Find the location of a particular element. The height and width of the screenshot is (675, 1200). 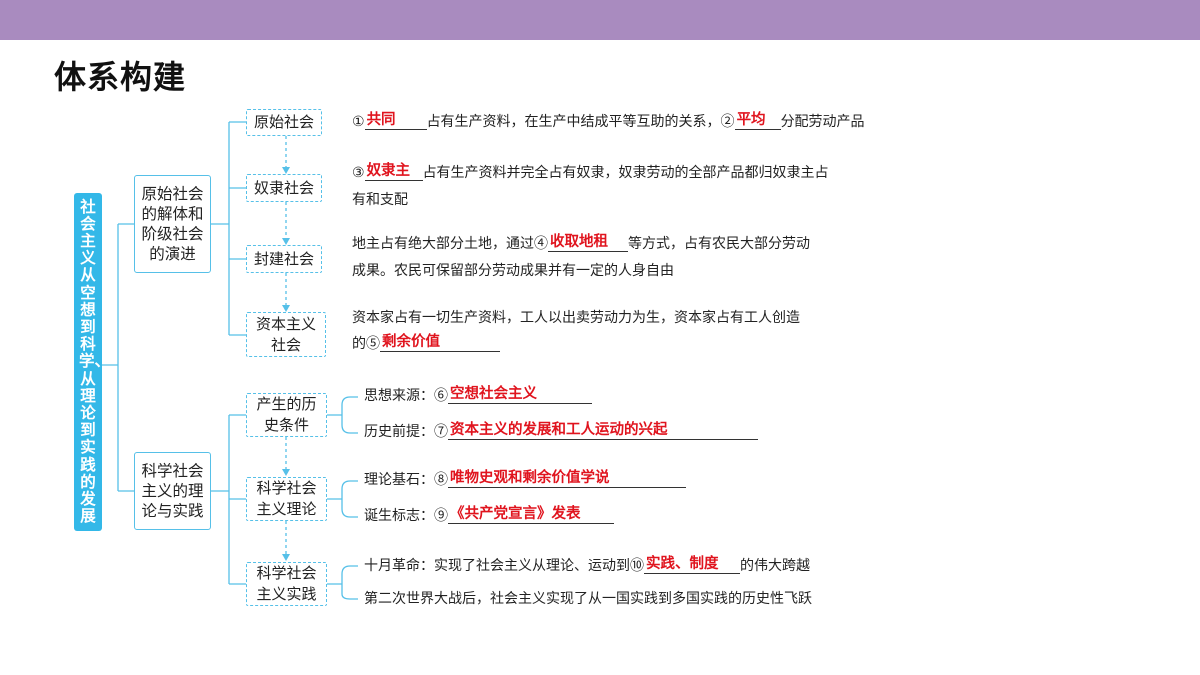

text-capitalist-society-line2: 的⑤ 剩余价值 is located at coordinates (426, 344).